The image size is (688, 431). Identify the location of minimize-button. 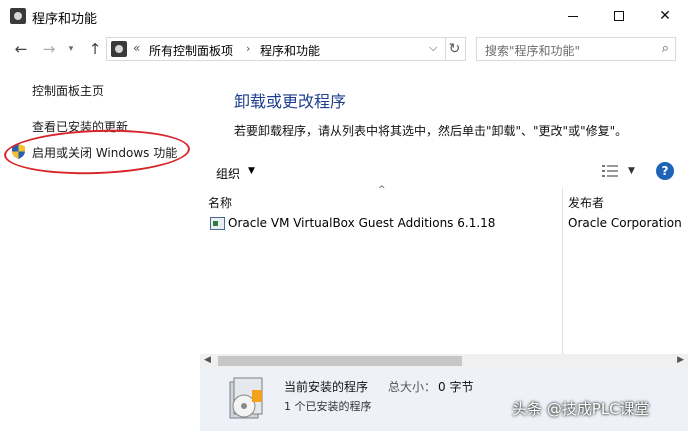
(573, 16).